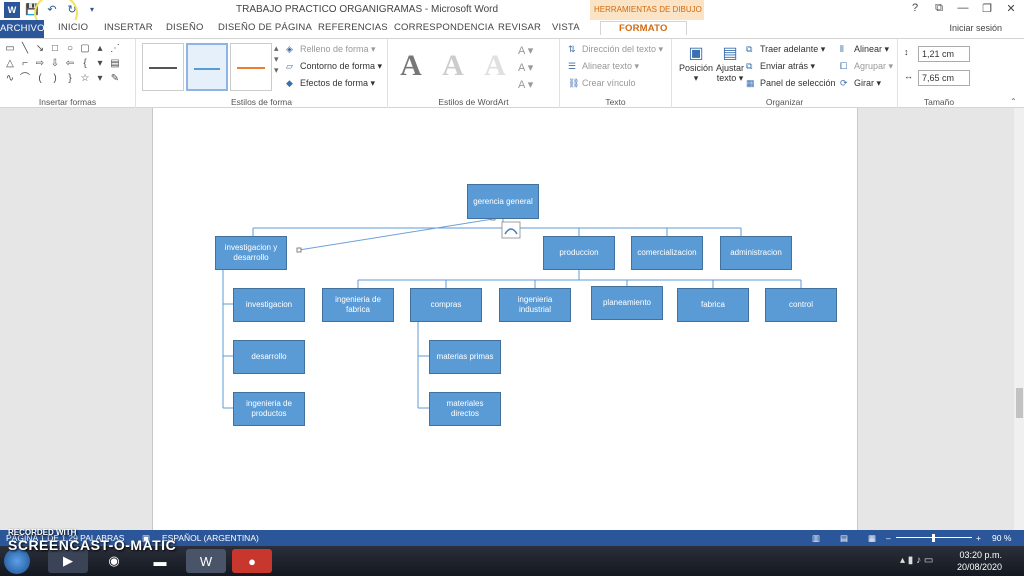  What do you see at coordinates (115, 49) in the screenshot?
I see `edit-shape-icon: ⋰` at bounding box center [115, 49].